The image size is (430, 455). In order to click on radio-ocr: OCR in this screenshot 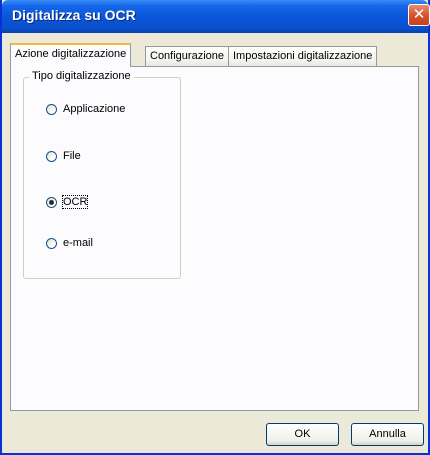, I will do `click(67, 202)`.